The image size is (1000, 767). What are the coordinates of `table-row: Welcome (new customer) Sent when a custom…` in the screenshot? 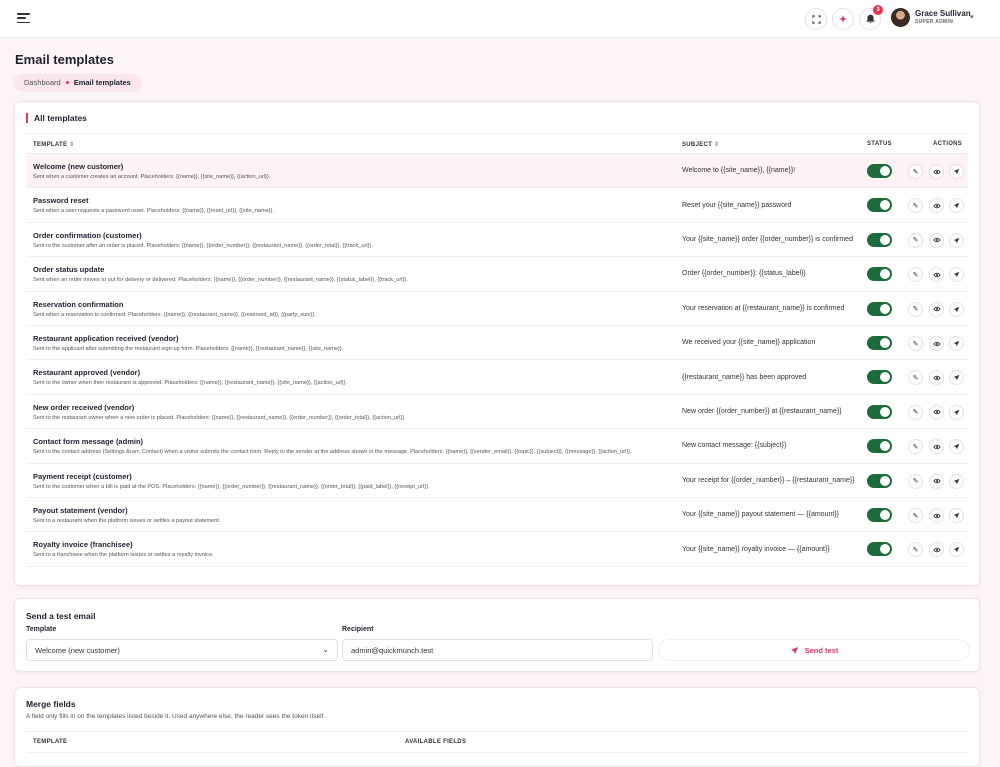 It's located at (497, 171).